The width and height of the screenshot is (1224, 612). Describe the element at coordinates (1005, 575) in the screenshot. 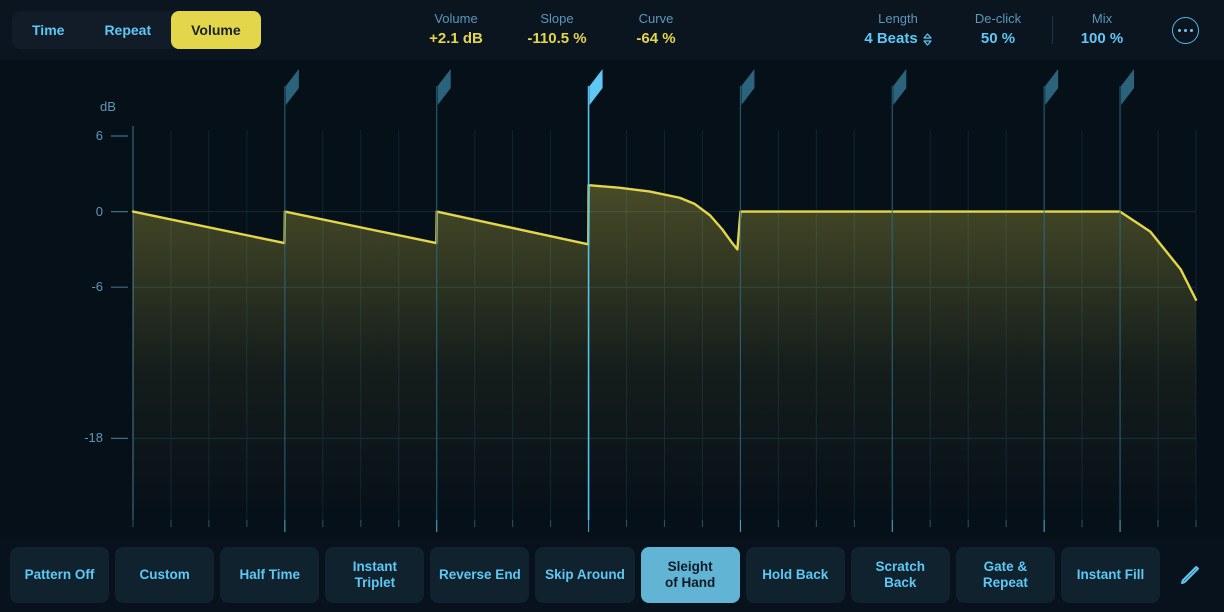

I see `preset-gate-repeat: Gate & Repeat` at that location.